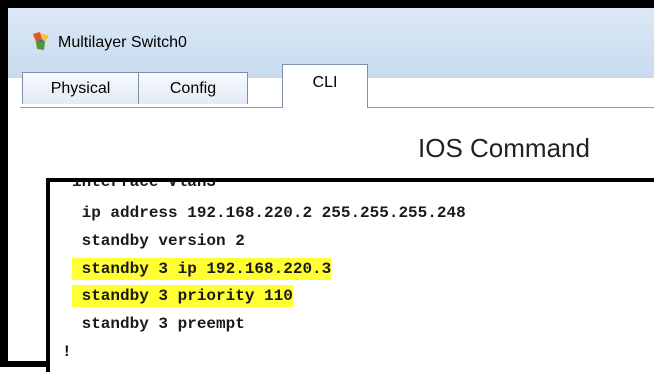  I want to click on console-line: interface Vlan3, so click(144, 184).